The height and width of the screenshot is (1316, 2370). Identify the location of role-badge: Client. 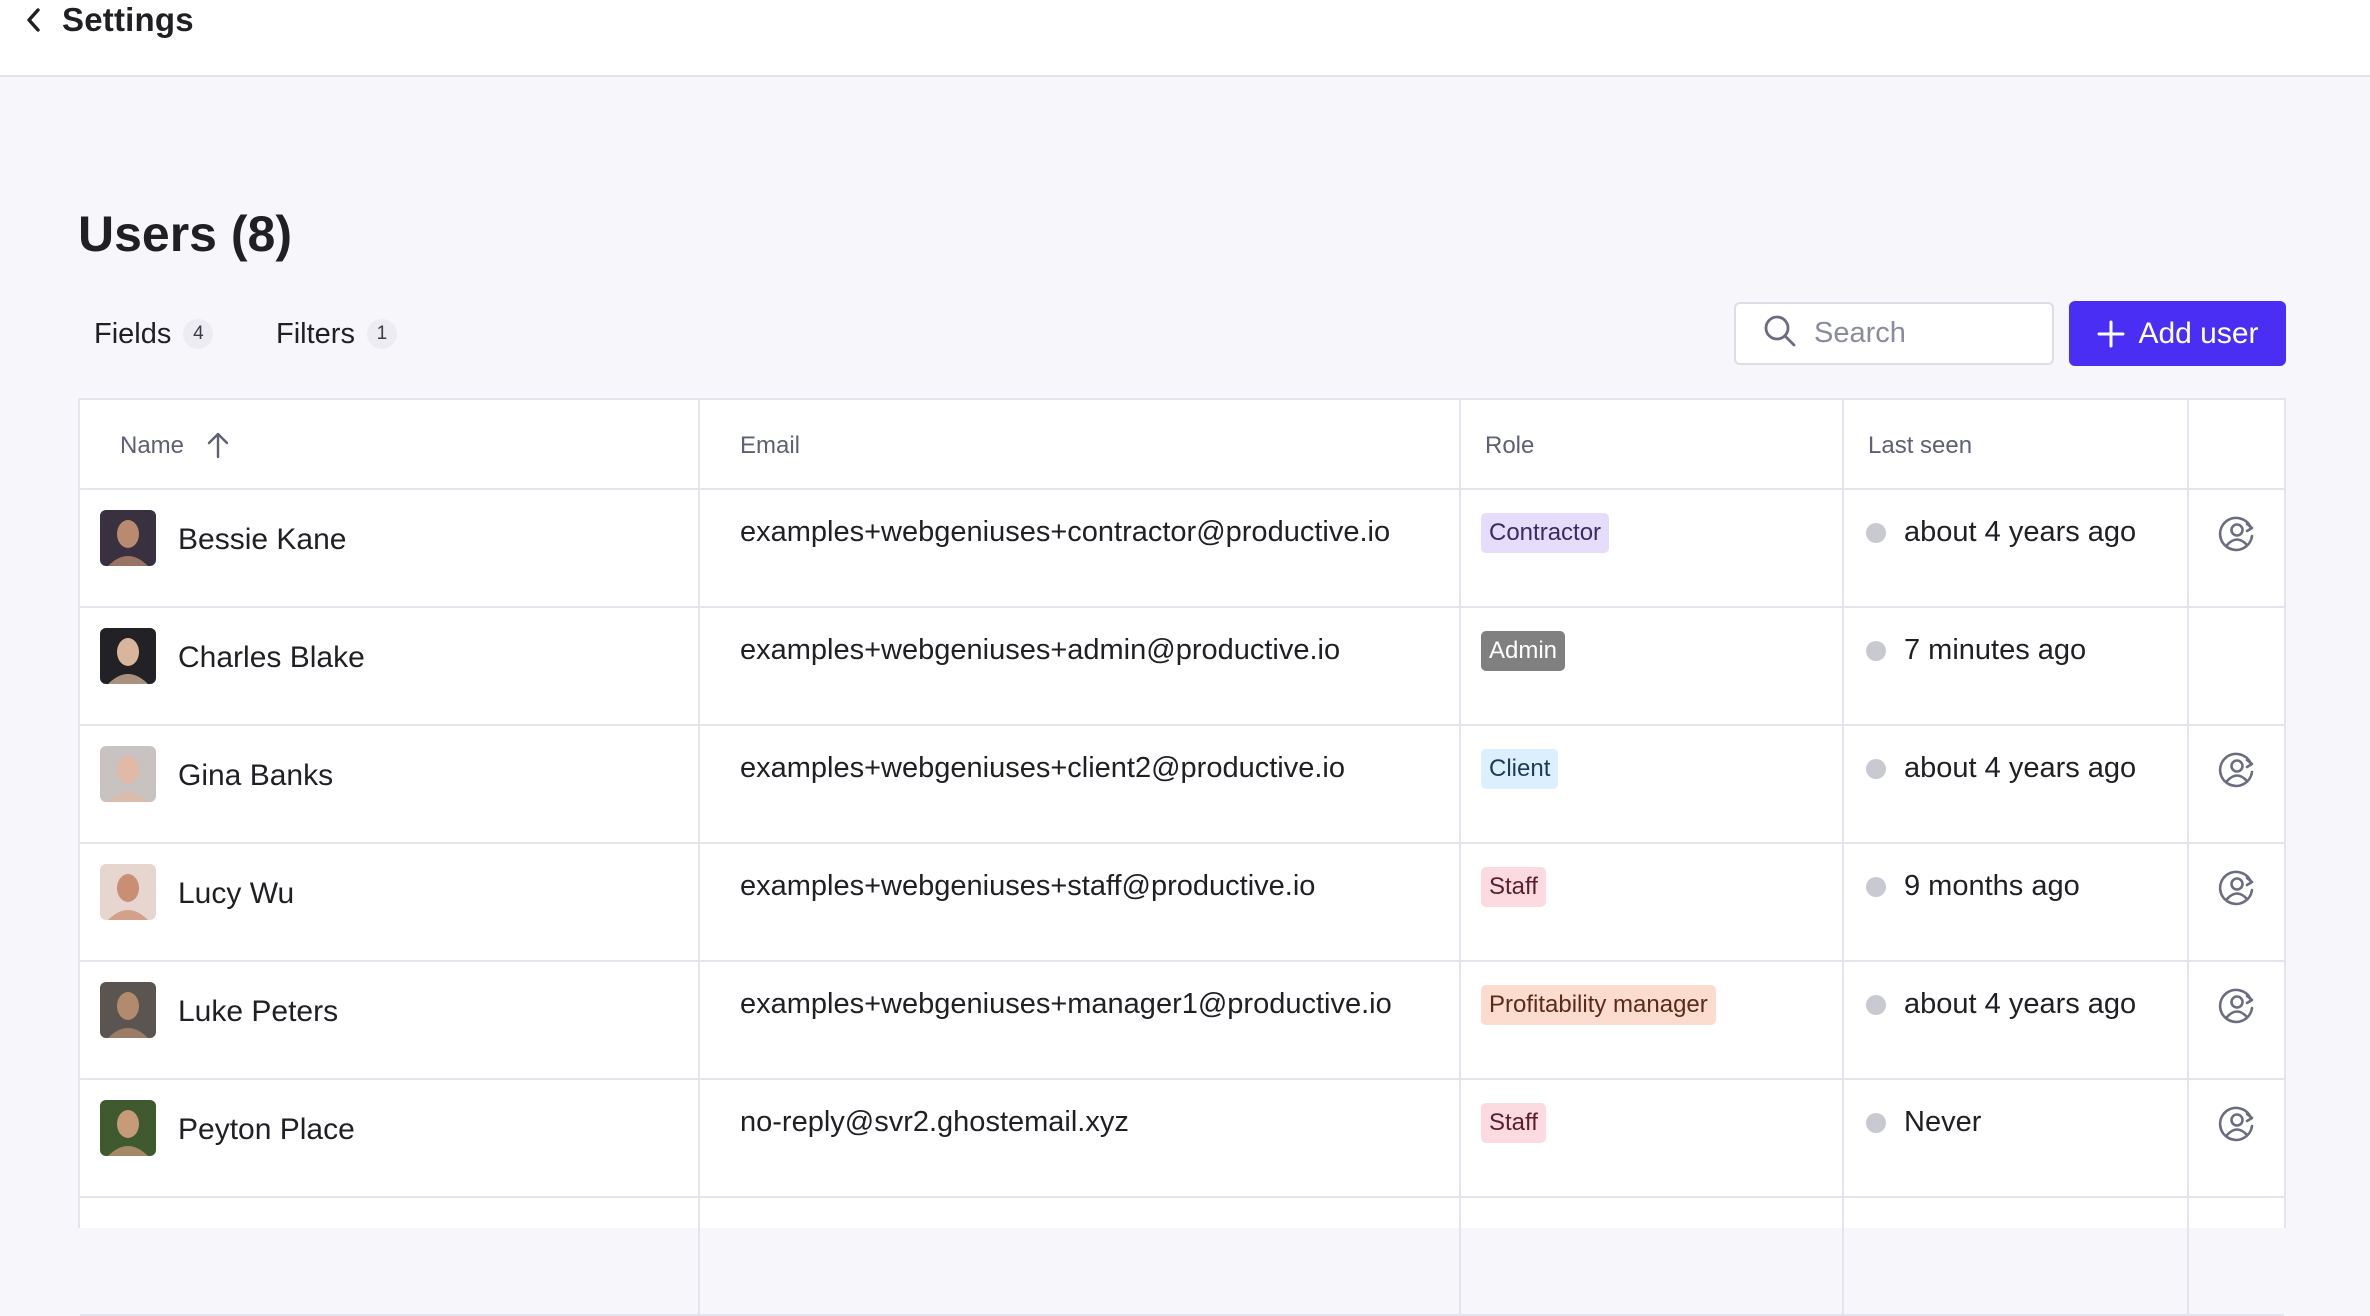
(1520, 769).